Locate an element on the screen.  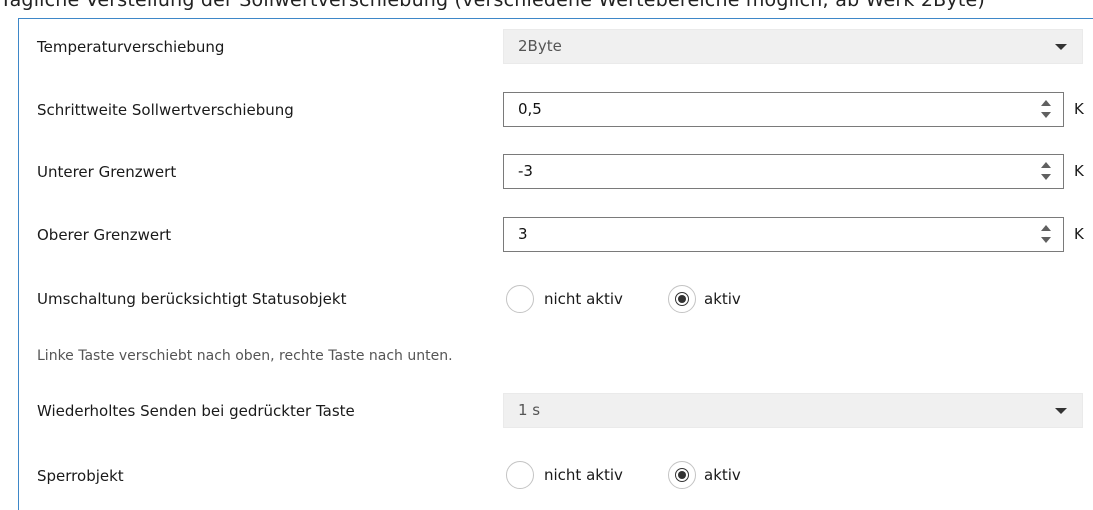
repeat-send-value: 1 s is located at coordinates (529, 410).